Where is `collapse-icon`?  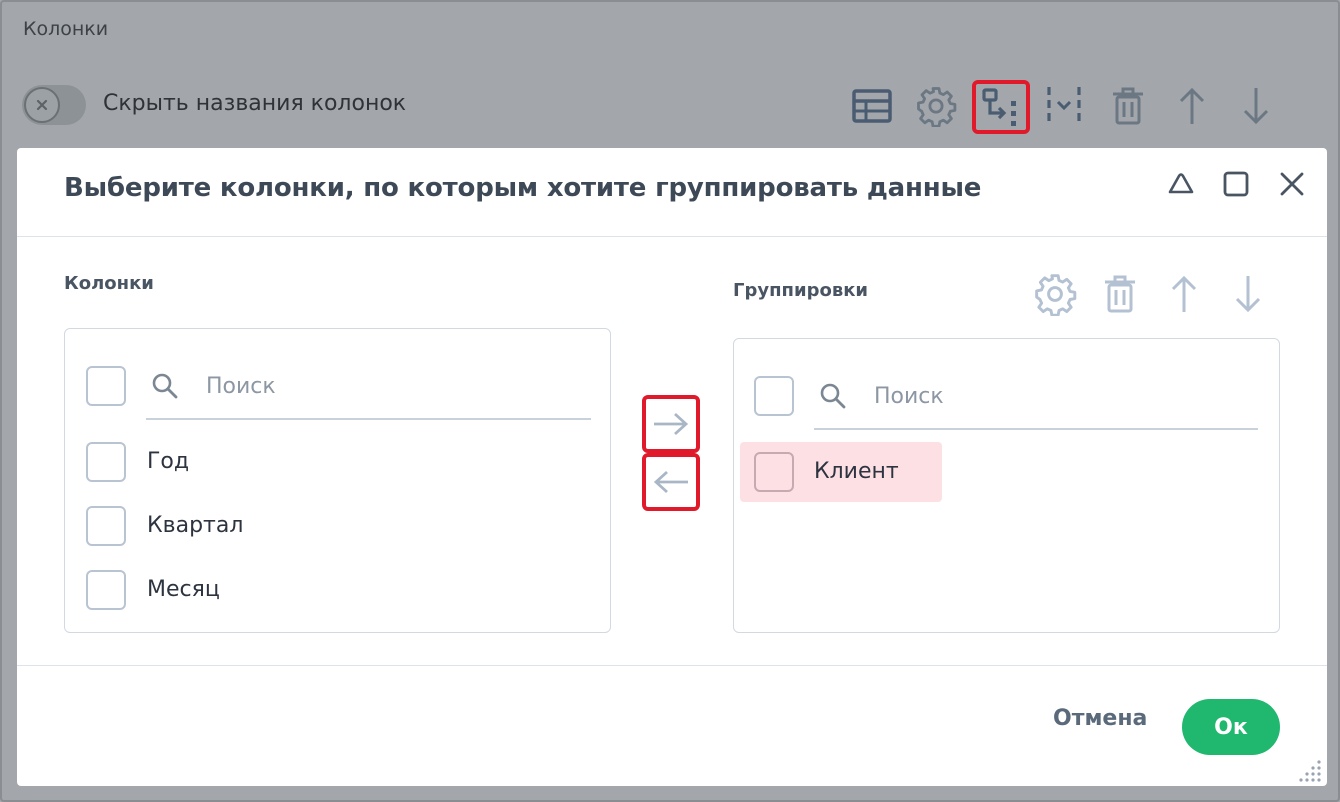
collapse-icon is located at coordinates (1181, 183).